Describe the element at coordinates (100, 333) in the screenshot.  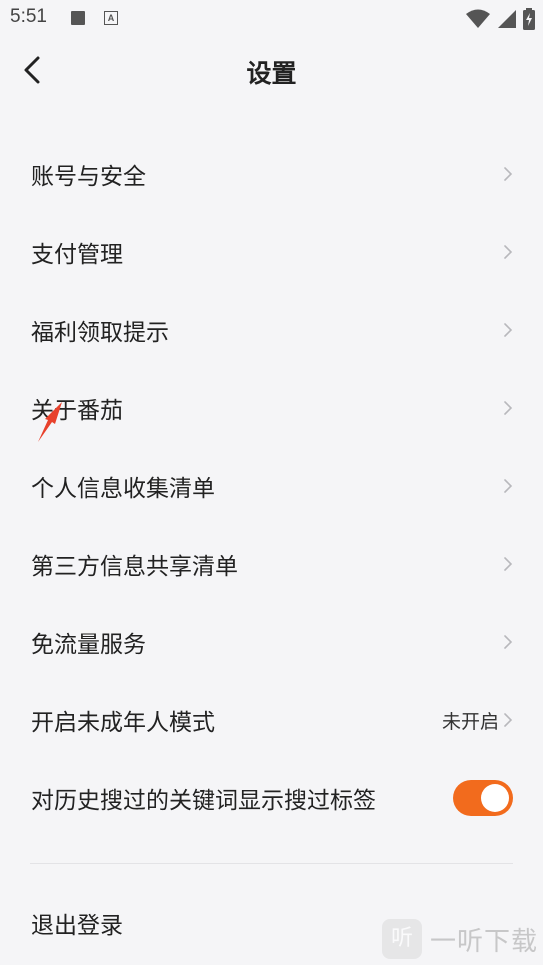
I see `menu-item-label: 福利领取提示` at that location.